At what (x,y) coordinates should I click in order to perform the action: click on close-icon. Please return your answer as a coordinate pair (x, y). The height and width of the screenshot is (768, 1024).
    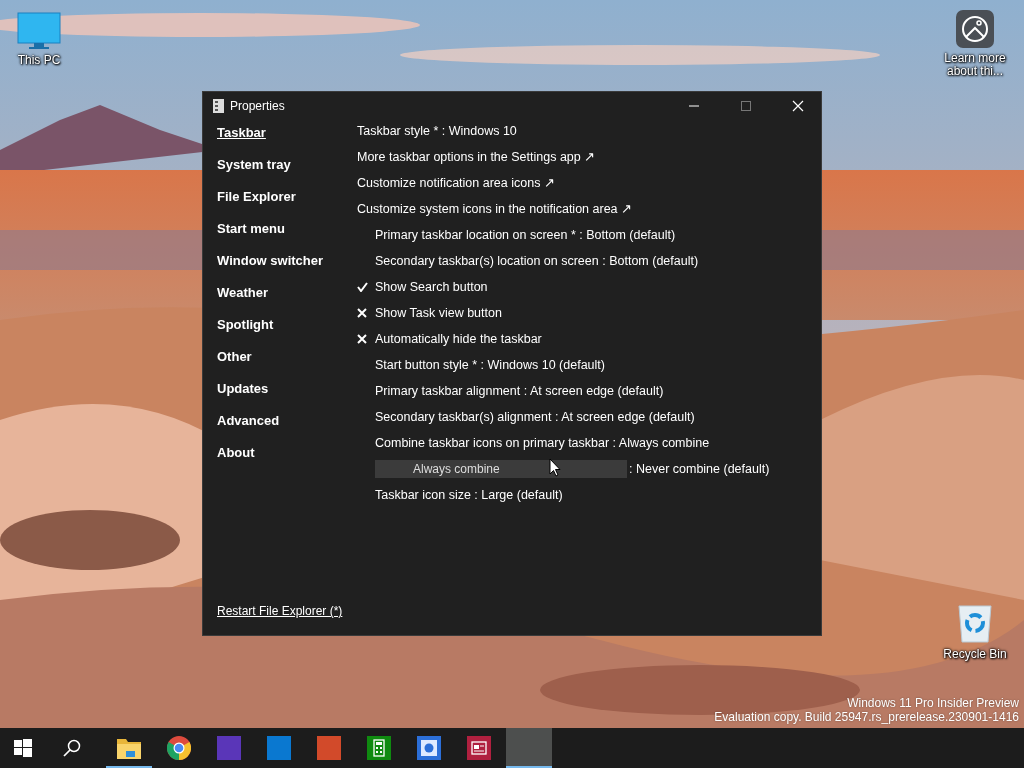
    Looking at the image, I should click on (798, 105).